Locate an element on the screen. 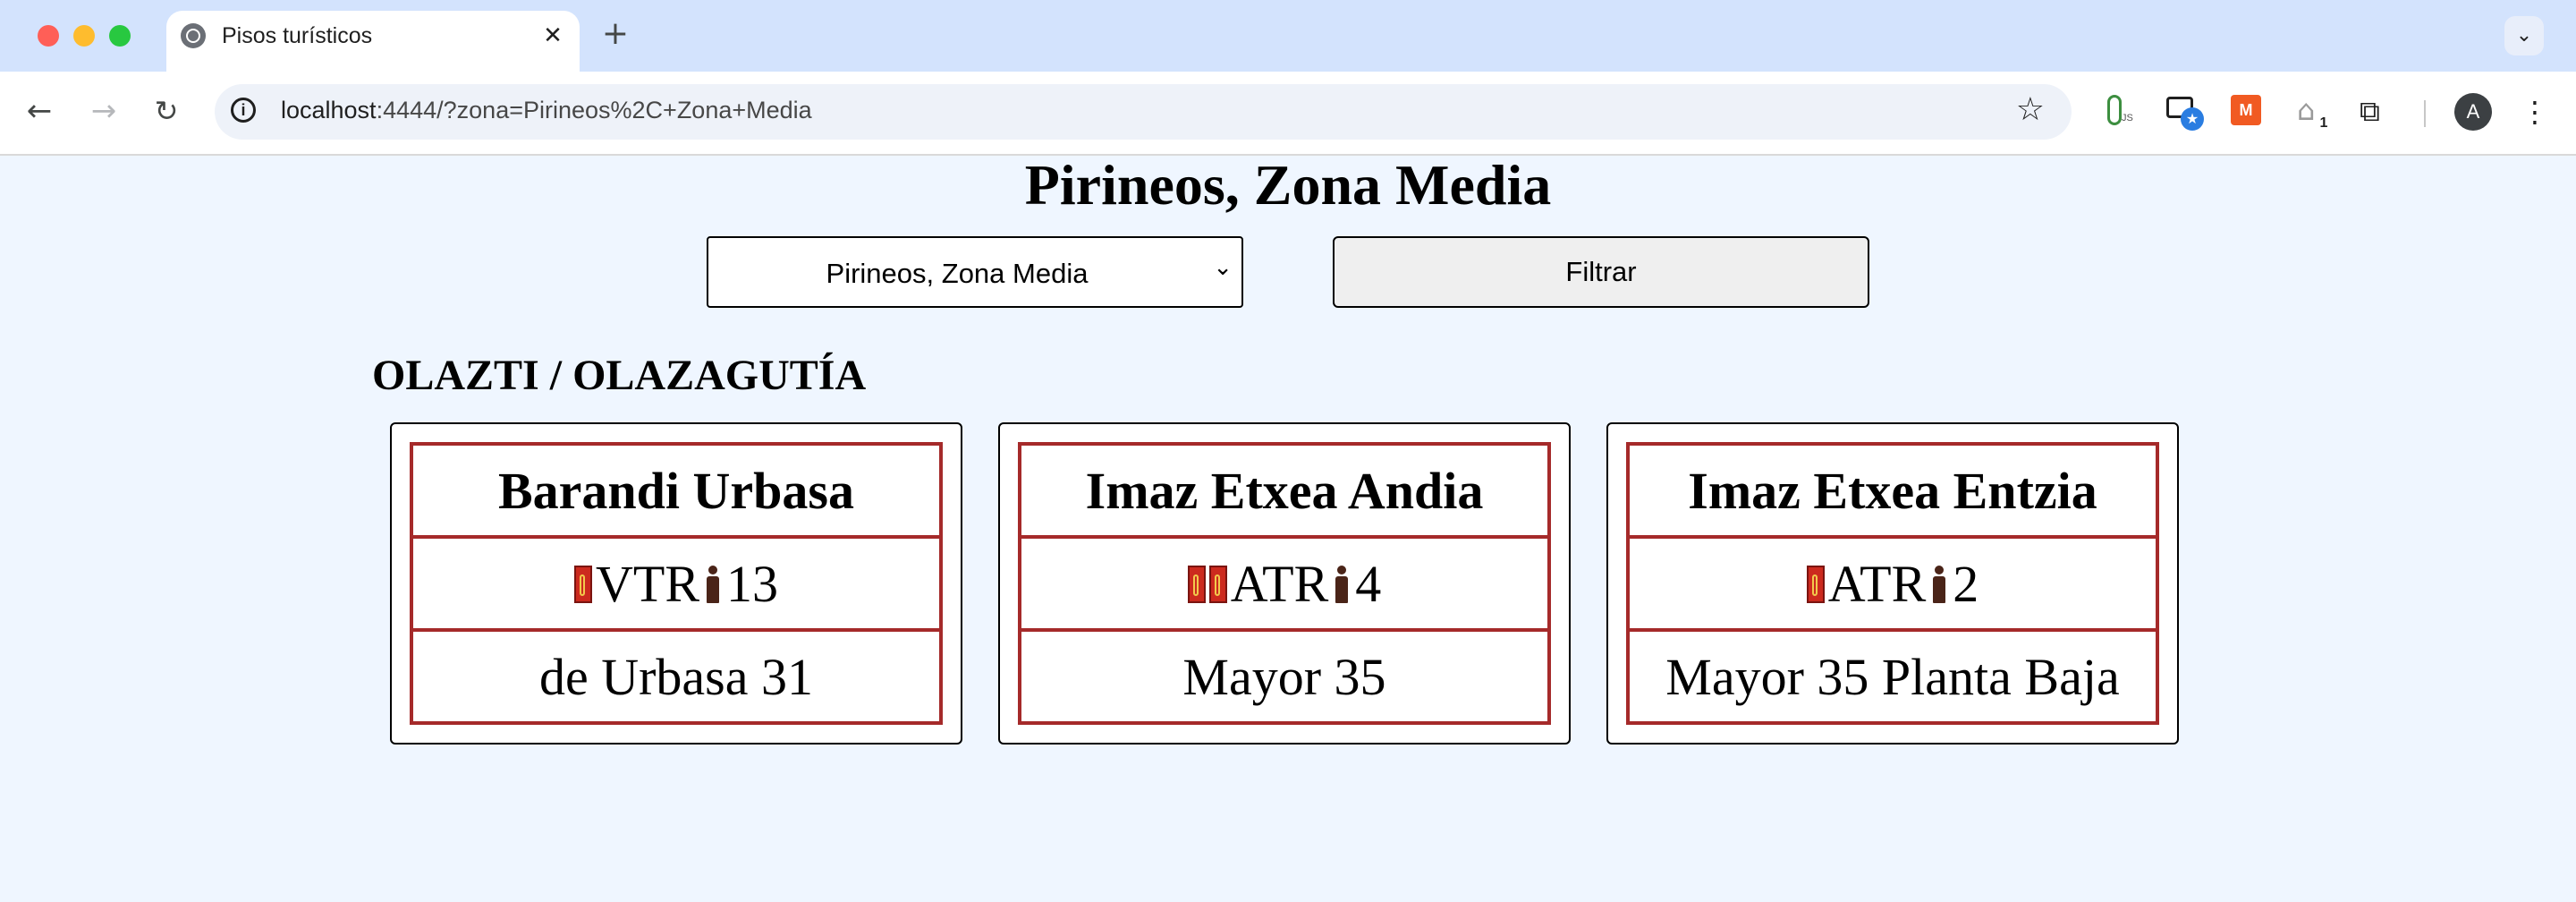  maximize-window-button is located at coordinates (120, 36).